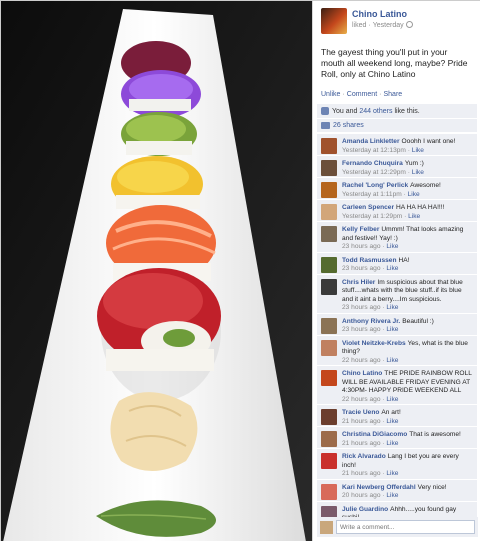 This screenshot has width=480, height=541. I want to click on comment-item: Tracie Ueno An art! 21 hours ago · Like, so click(397, 415).